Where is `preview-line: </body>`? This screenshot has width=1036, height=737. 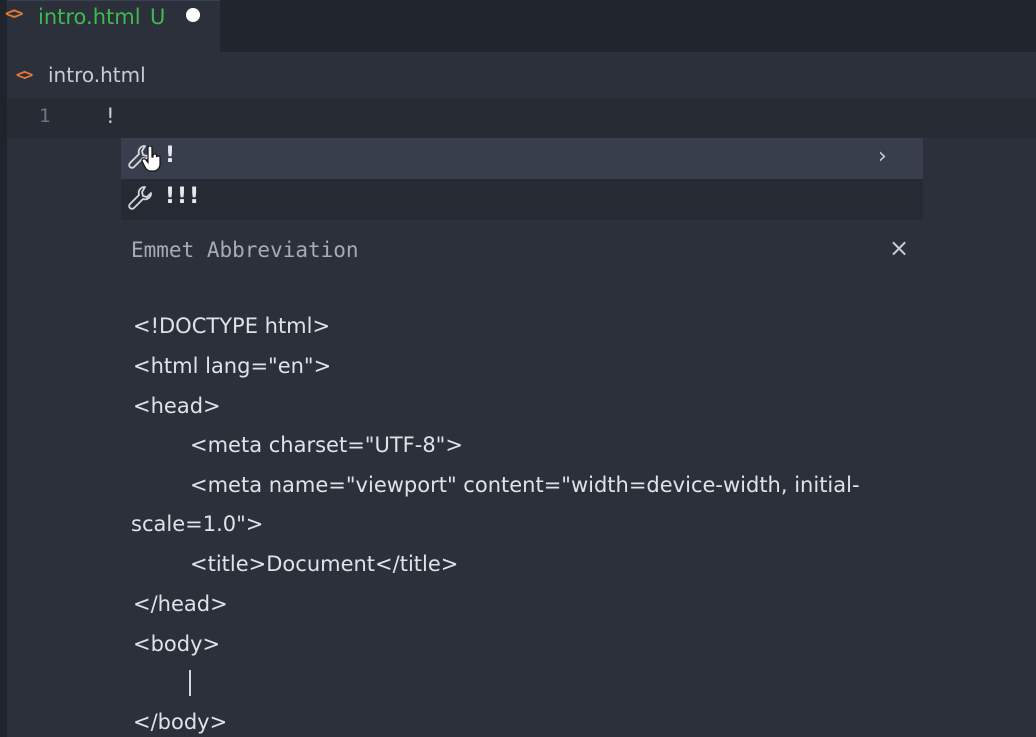 preview-line: </body> is located at coordinates (180, 722).